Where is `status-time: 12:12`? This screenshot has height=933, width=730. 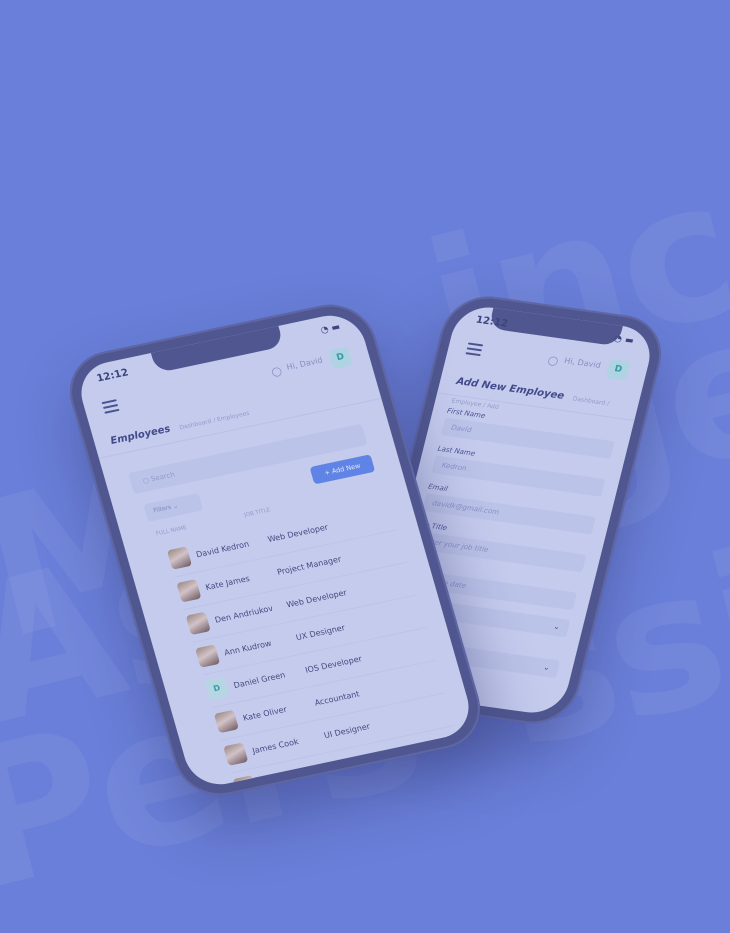
status-time: 12:12 is located at coordinates (112, 376).